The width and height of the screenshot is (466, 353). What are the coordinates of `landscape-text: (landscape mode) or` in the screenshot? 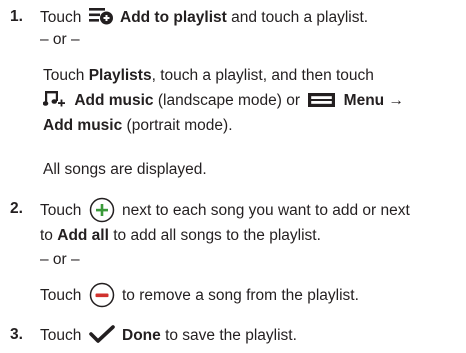 It's located at (229, 100).